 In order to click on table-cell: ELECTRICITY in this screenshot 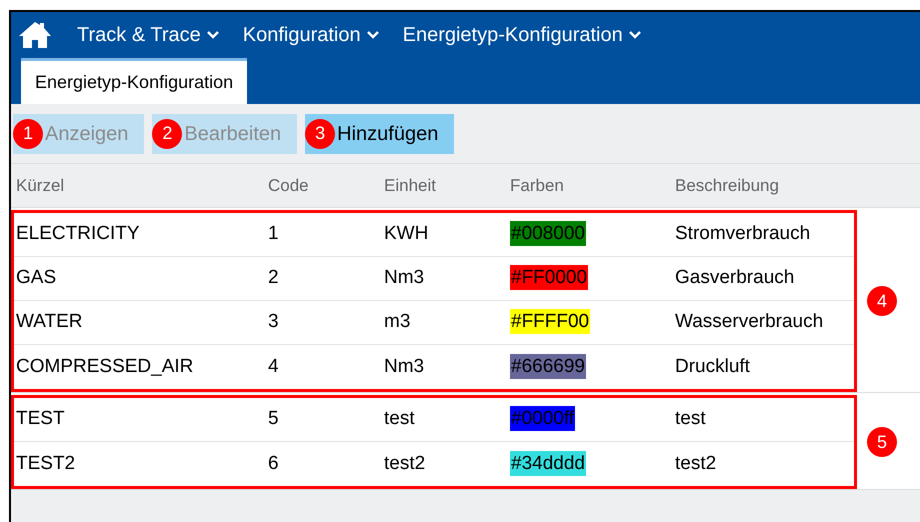, I will do `click(78, 233)`.